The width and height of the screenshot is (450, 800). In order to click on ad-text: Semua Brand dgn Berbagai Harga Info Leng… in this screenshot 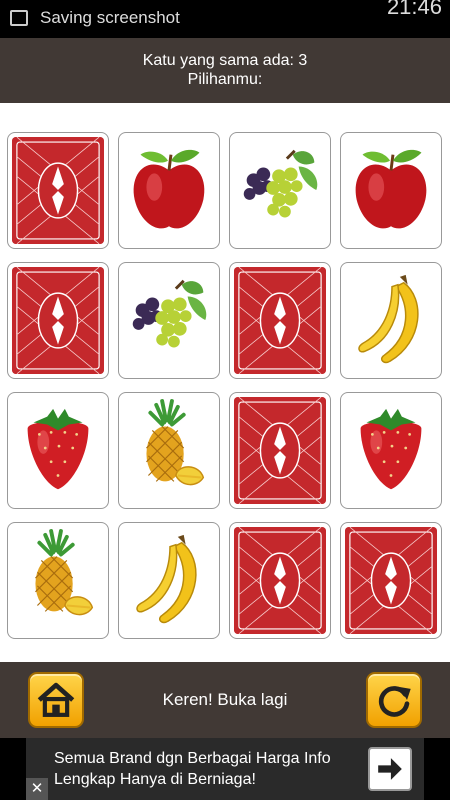, I will do `click(192, 769)`.